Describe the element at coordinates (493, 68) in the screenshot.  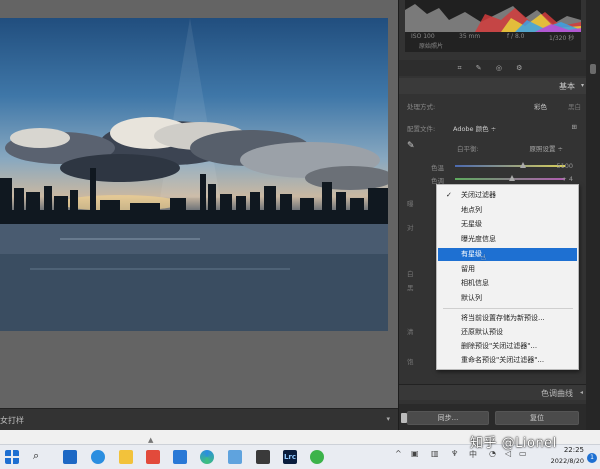
I see `tool-strip: ⌗ ✎ ◎ ⚙` at that location.